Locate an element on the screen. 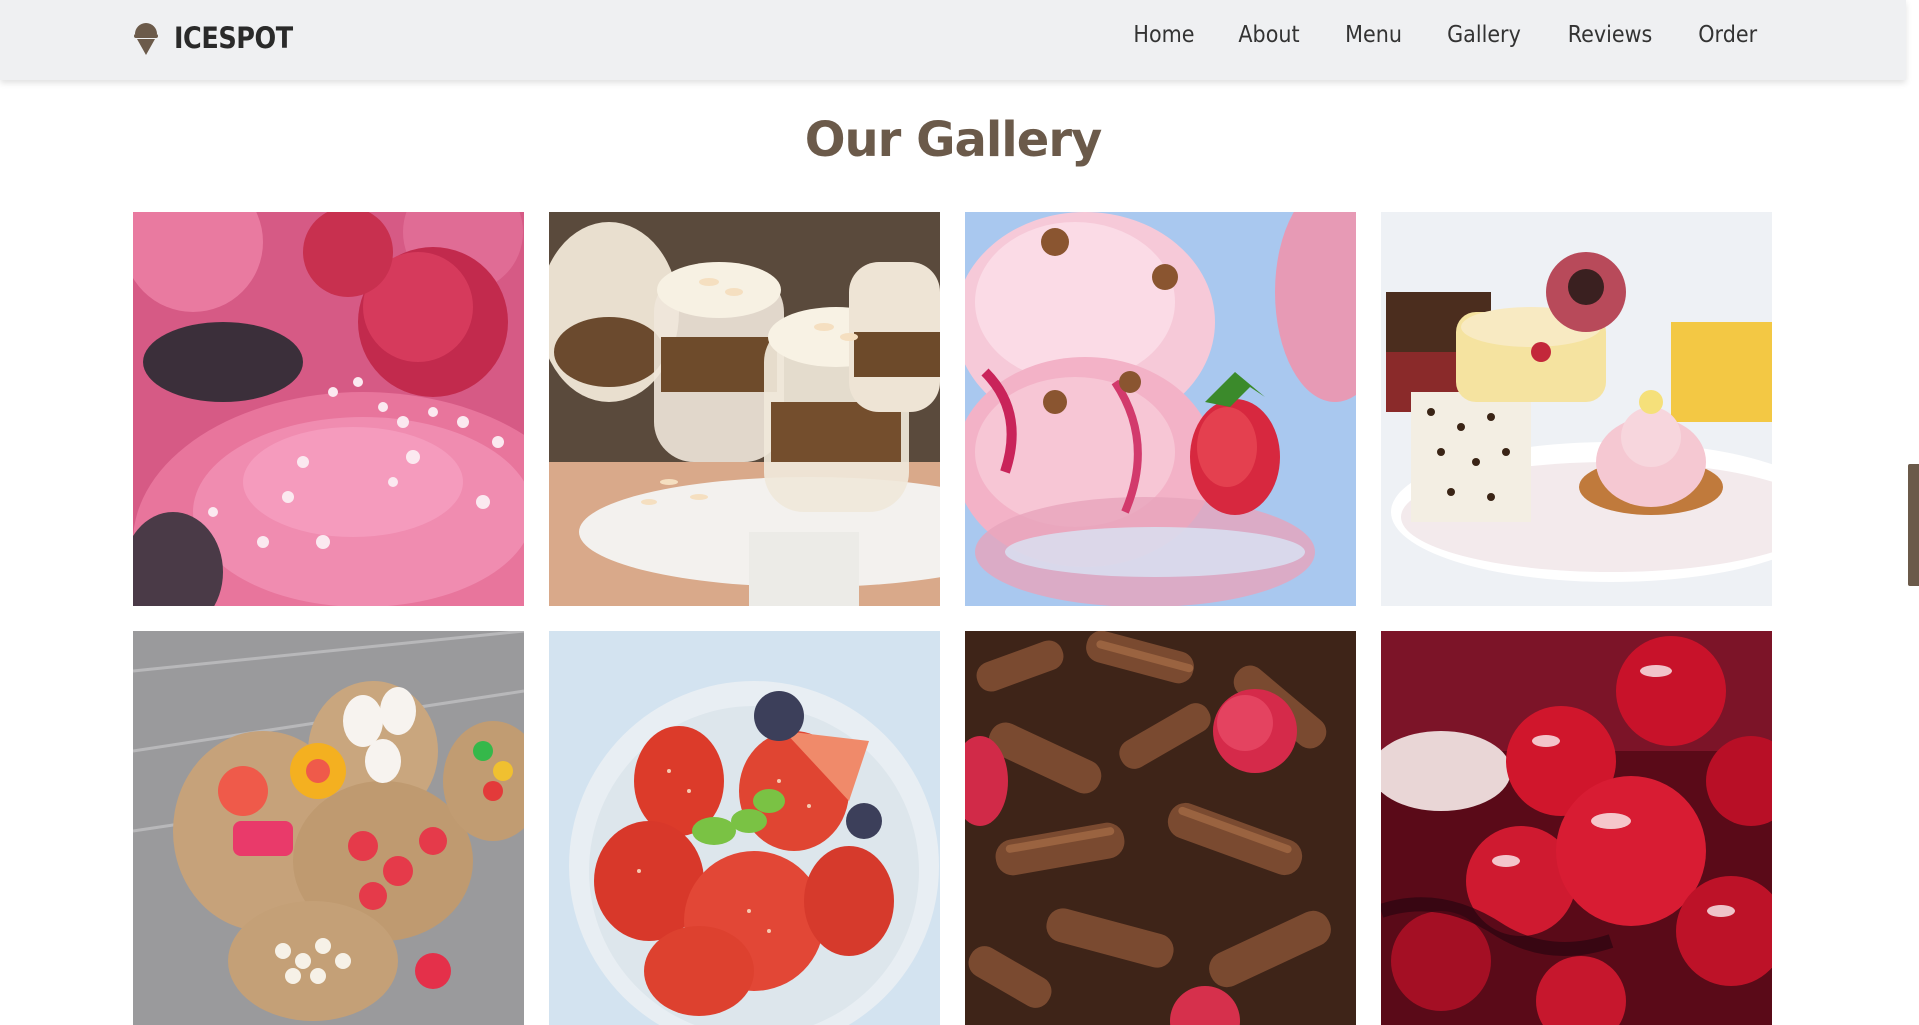  nav-menu: Menu is located at coordinates (1373, 35).